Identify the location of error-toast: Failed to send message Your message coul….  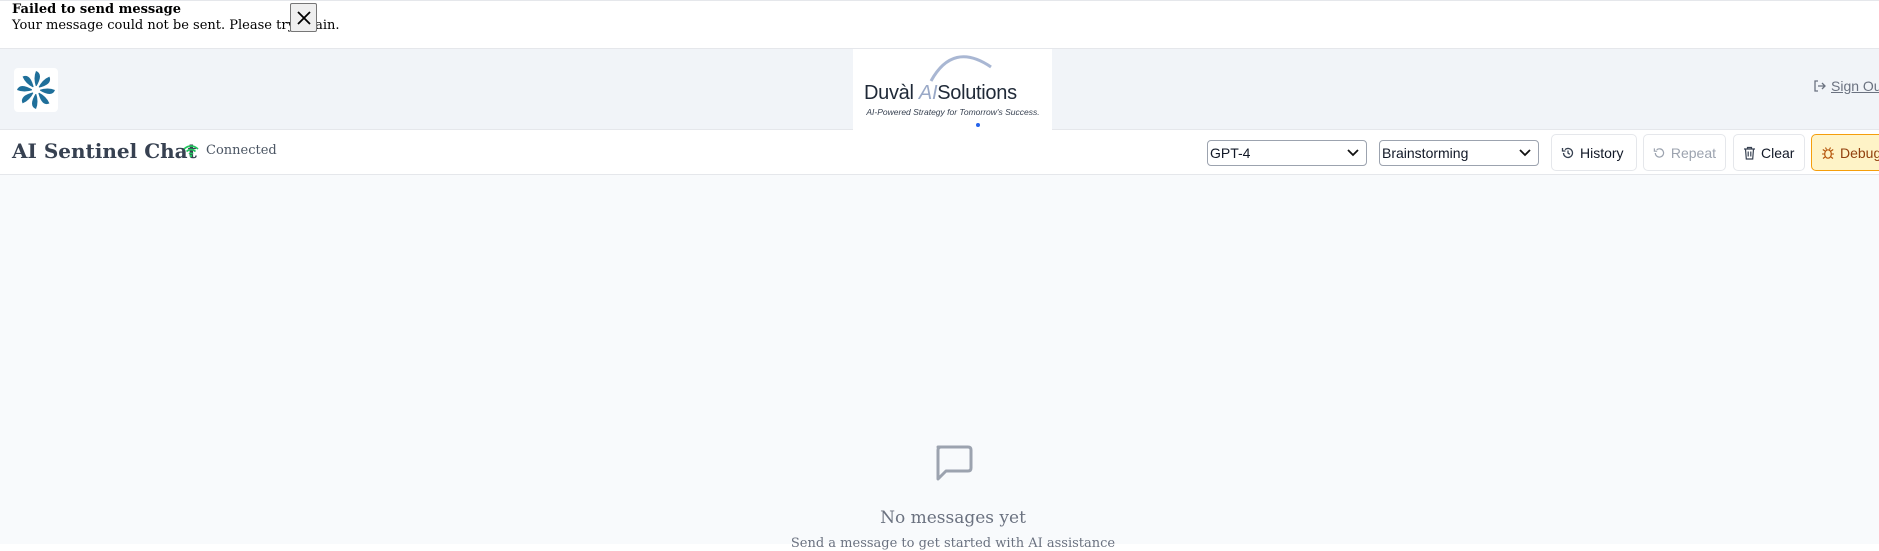
(939, 24).